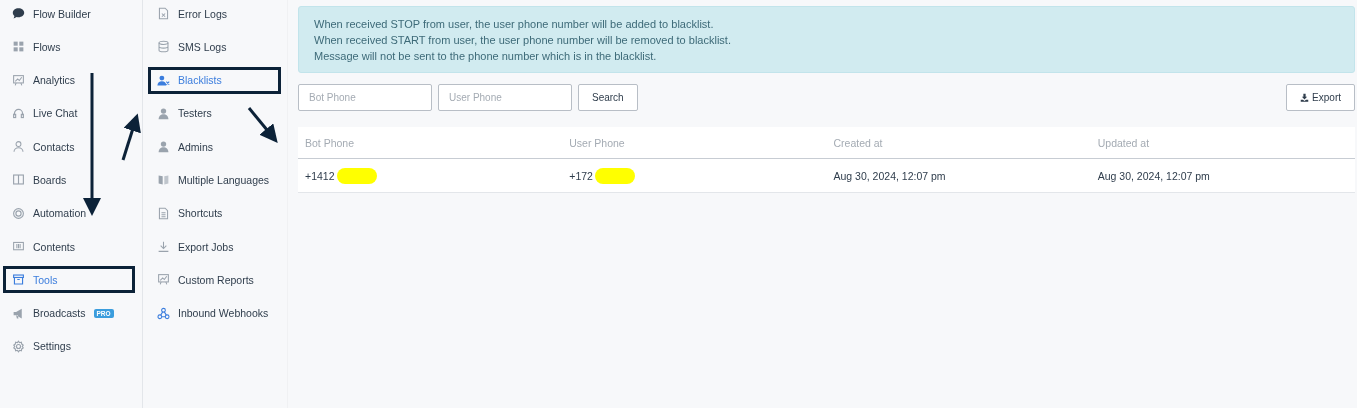  Describe the element at coordinates (214, 213) in the screenshot. I see `submenu-item: Shortcuts` at that location.